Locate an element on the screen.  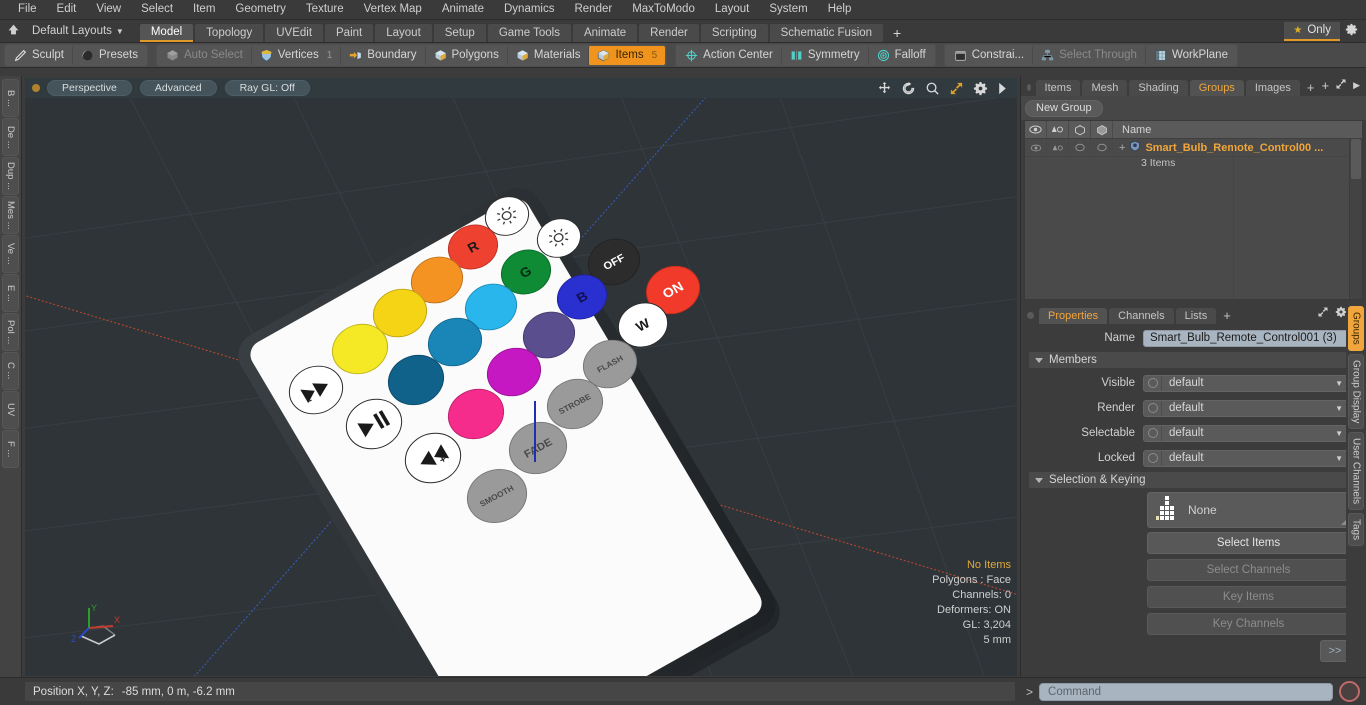
selection-keying-section-header: Selection & Keying is located at coordinates (1189, 480).